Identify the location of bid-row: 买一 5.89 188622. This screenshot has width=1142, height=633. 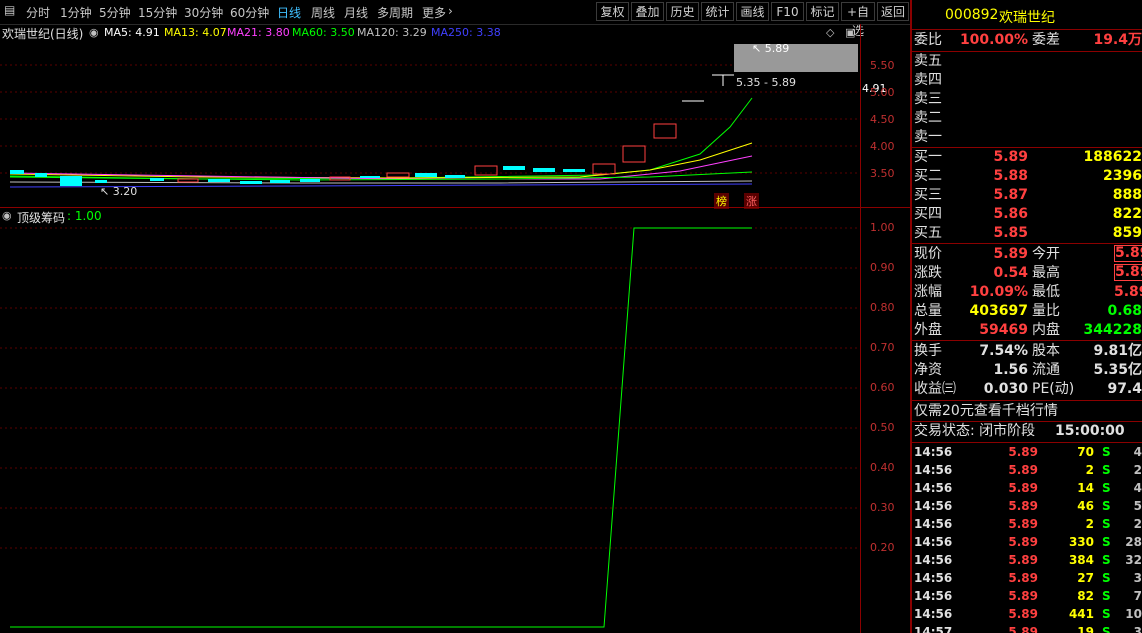
(1028, 157).